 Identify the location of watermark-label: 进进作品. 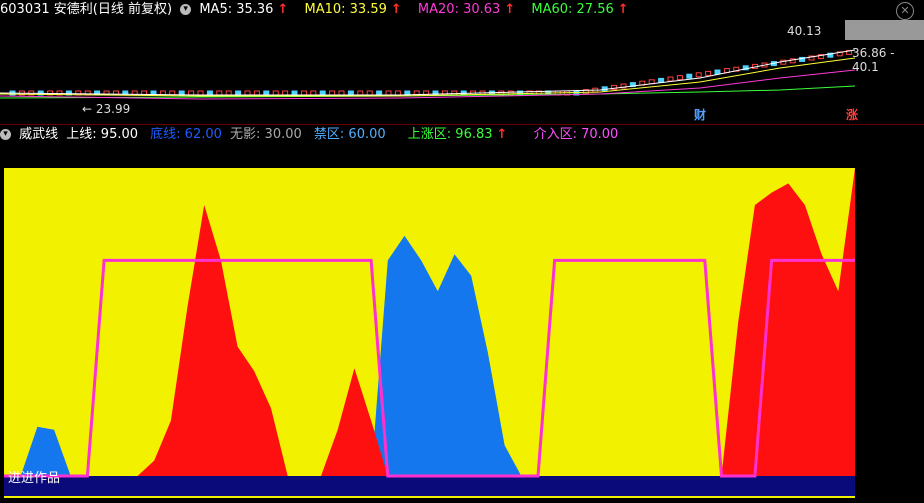
(34, 478).